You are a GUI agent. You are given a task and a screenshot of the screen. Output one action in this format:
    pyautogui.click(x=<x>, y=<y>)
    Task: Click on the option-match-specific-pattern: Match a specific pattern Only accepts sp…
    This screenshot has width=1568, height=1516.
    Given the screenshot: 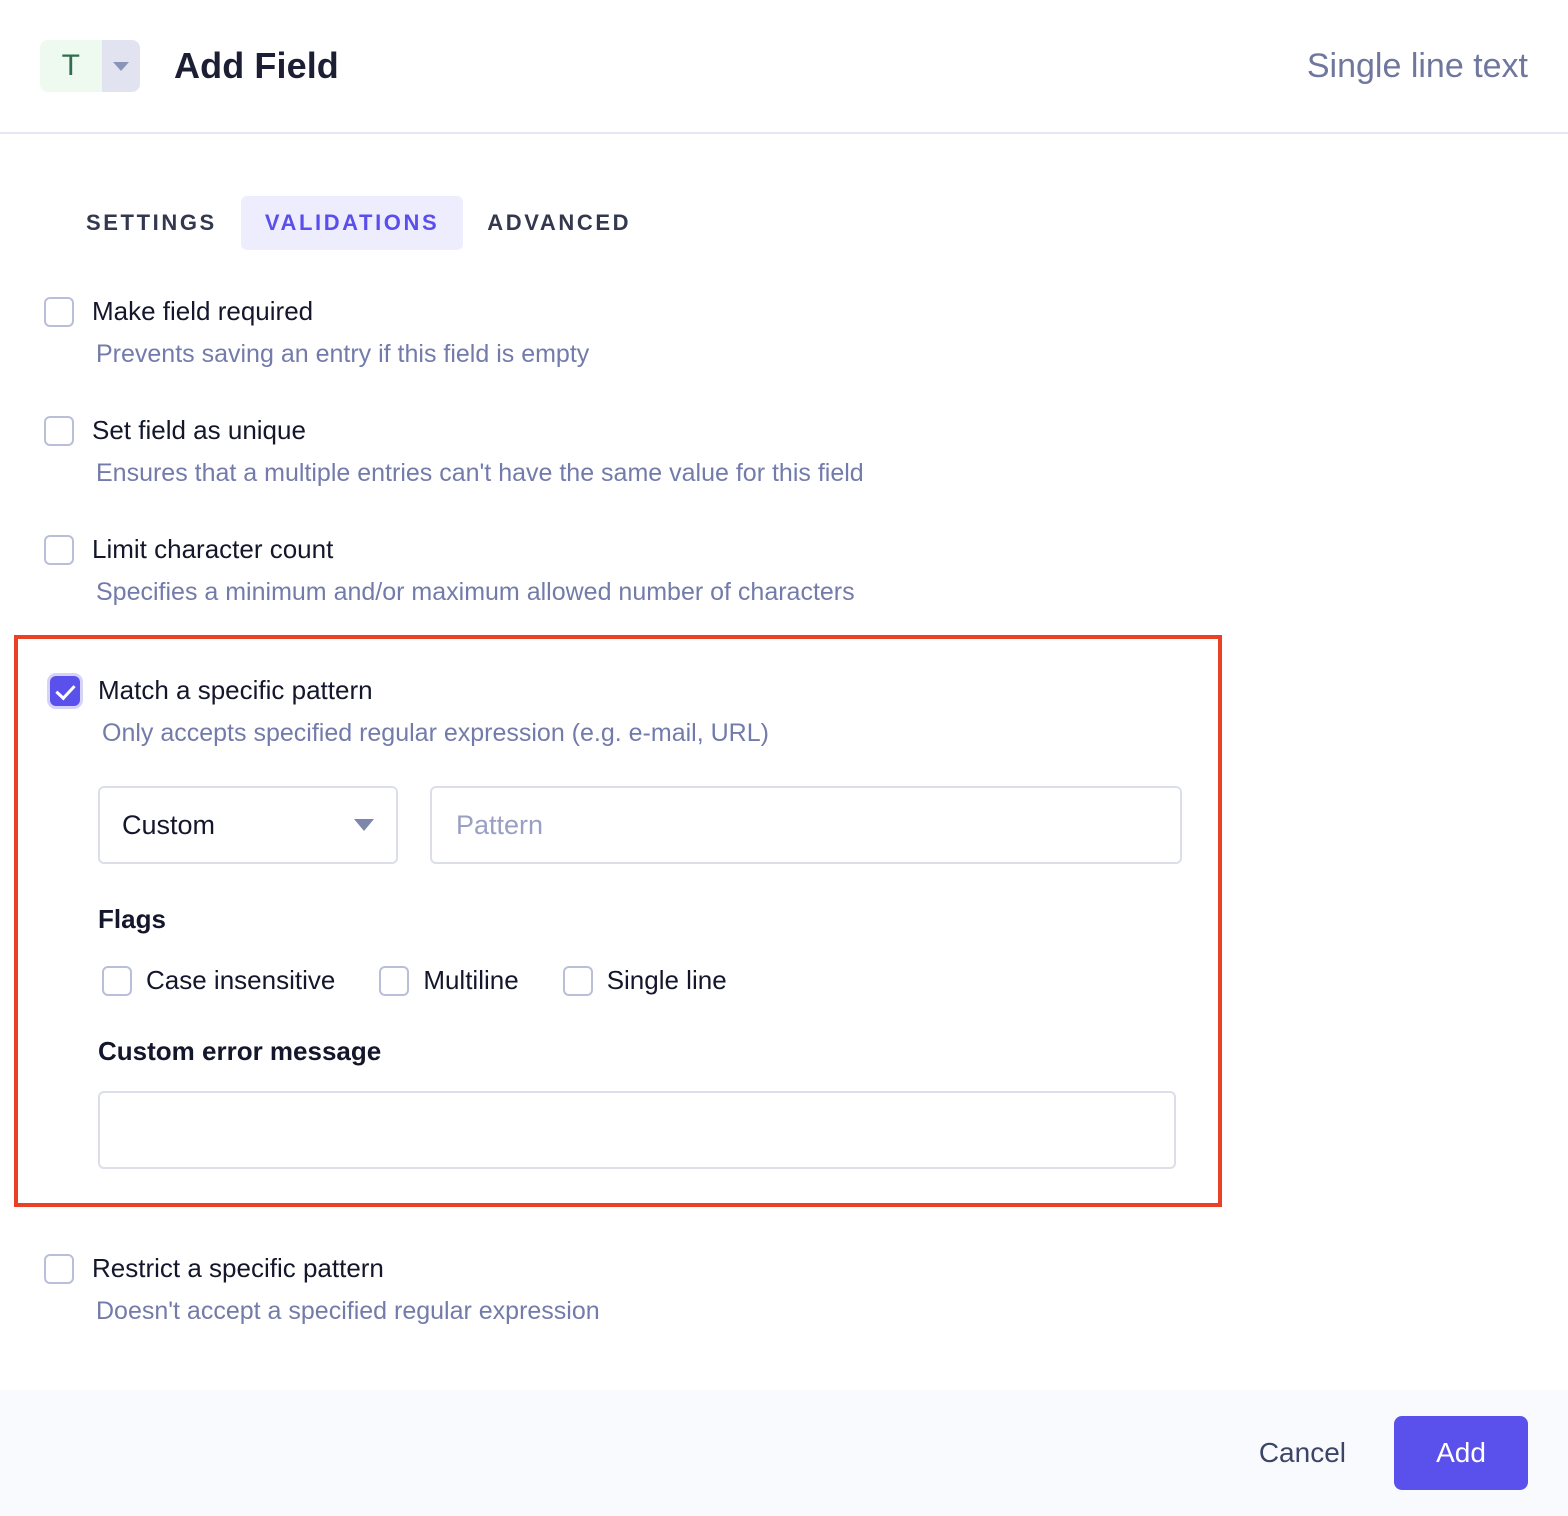 What is the action you would take?
    pyautogui.click(x=632, y=711)
    